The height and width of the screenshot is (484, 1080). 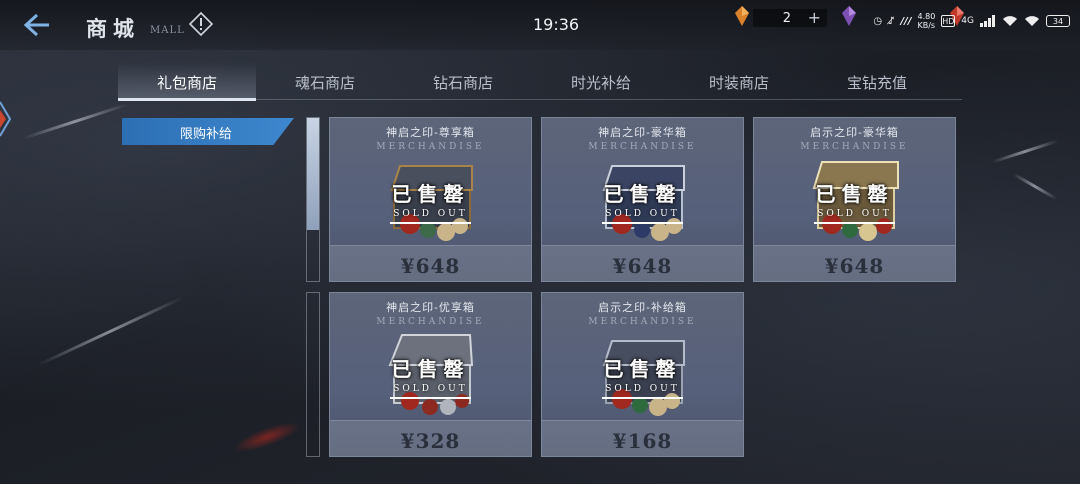 I want to click on product-card: 神启之印-优享箱 MERCHANDISE 已售罄 SOLD OUT ¥328, so click(x=430, y=374).